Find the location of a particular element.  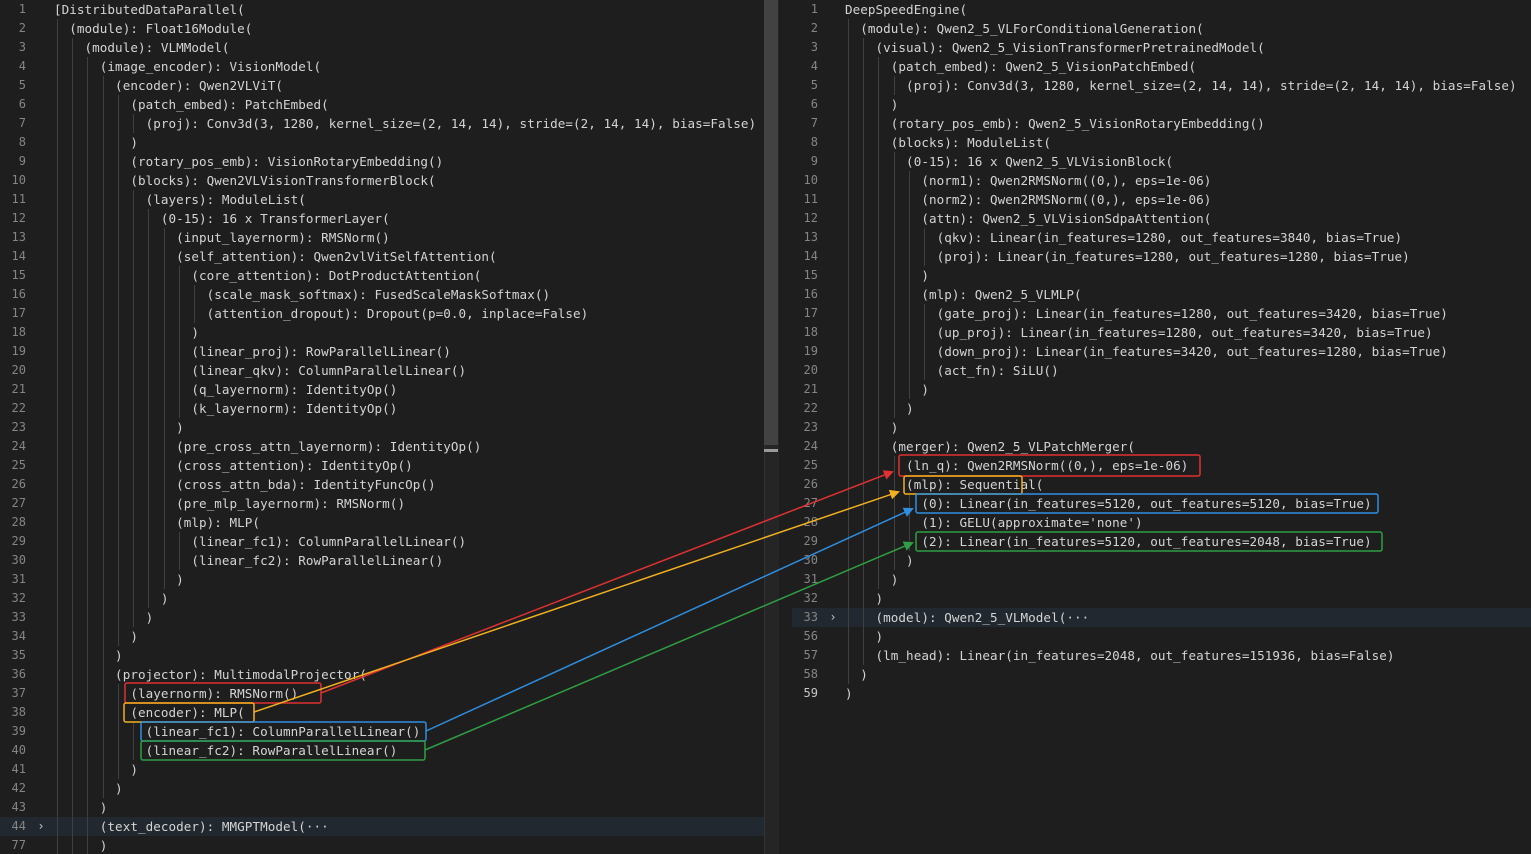

right-code-line: 21 ) is located at coordinates (1161, 389).